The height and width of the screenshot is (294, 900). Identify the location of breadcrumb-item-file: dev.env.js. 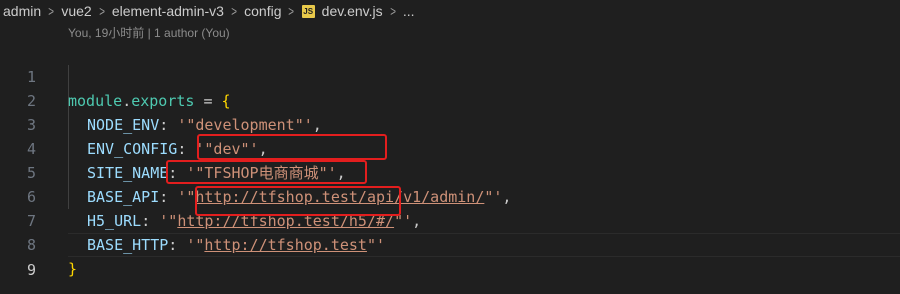
(352, 11).